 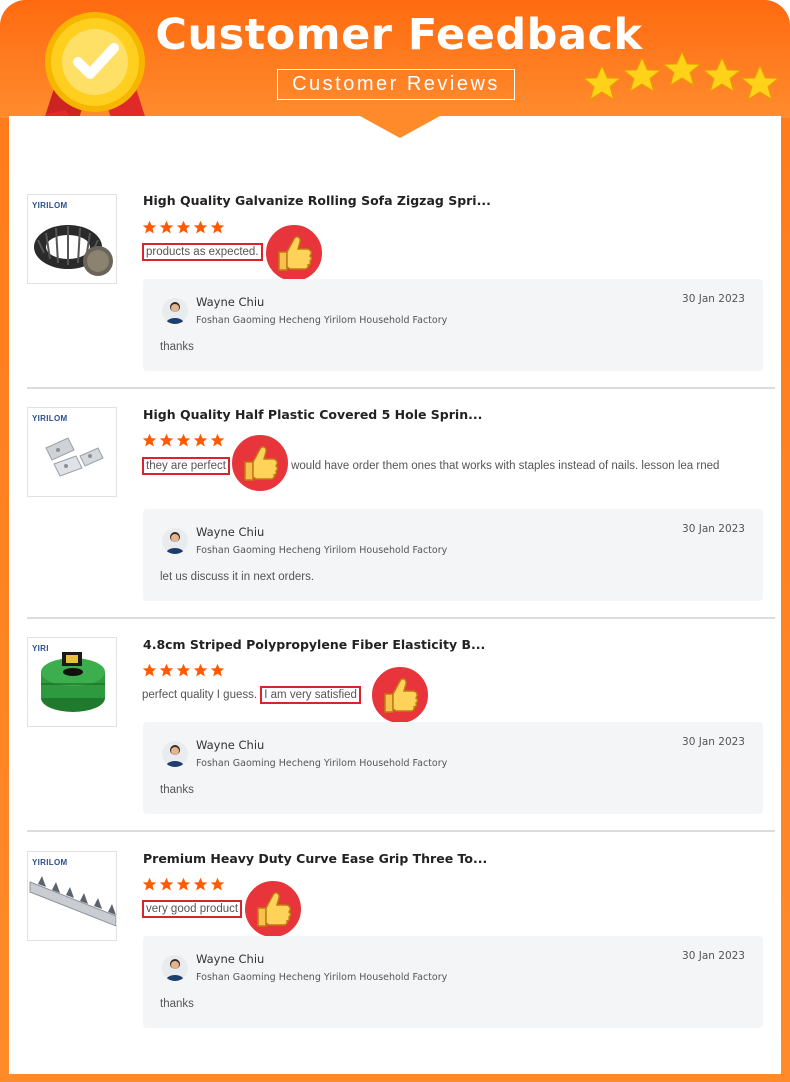 I want to click on comment-highlight: I am very satisfied, so click(x=310, y=695).